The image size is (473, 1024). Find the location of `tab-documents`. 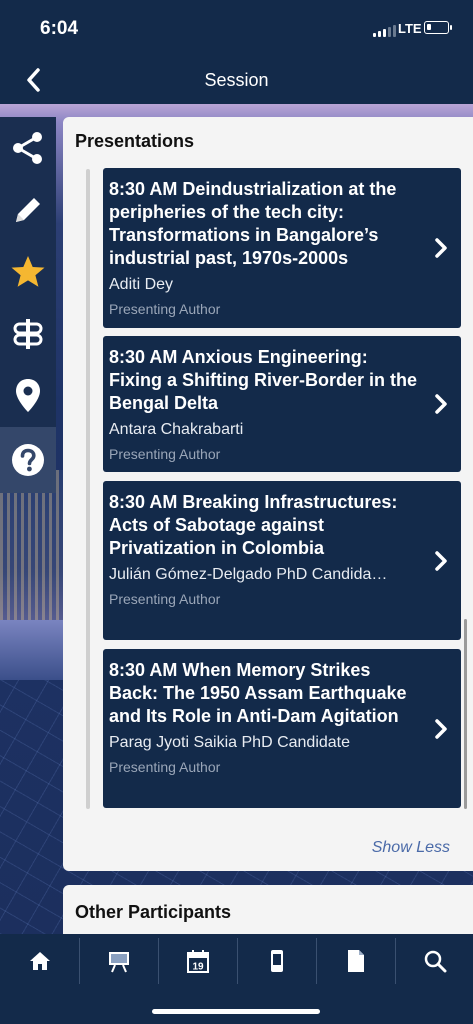

tab-documents is located at coordinates (355, 961).